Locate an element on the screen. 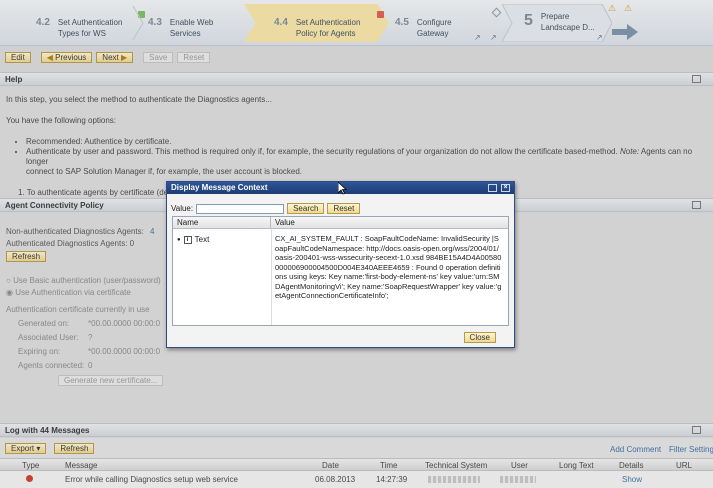 This screenshot has height=488, width=713. info-icon: i is located at coordinates (187, 239).